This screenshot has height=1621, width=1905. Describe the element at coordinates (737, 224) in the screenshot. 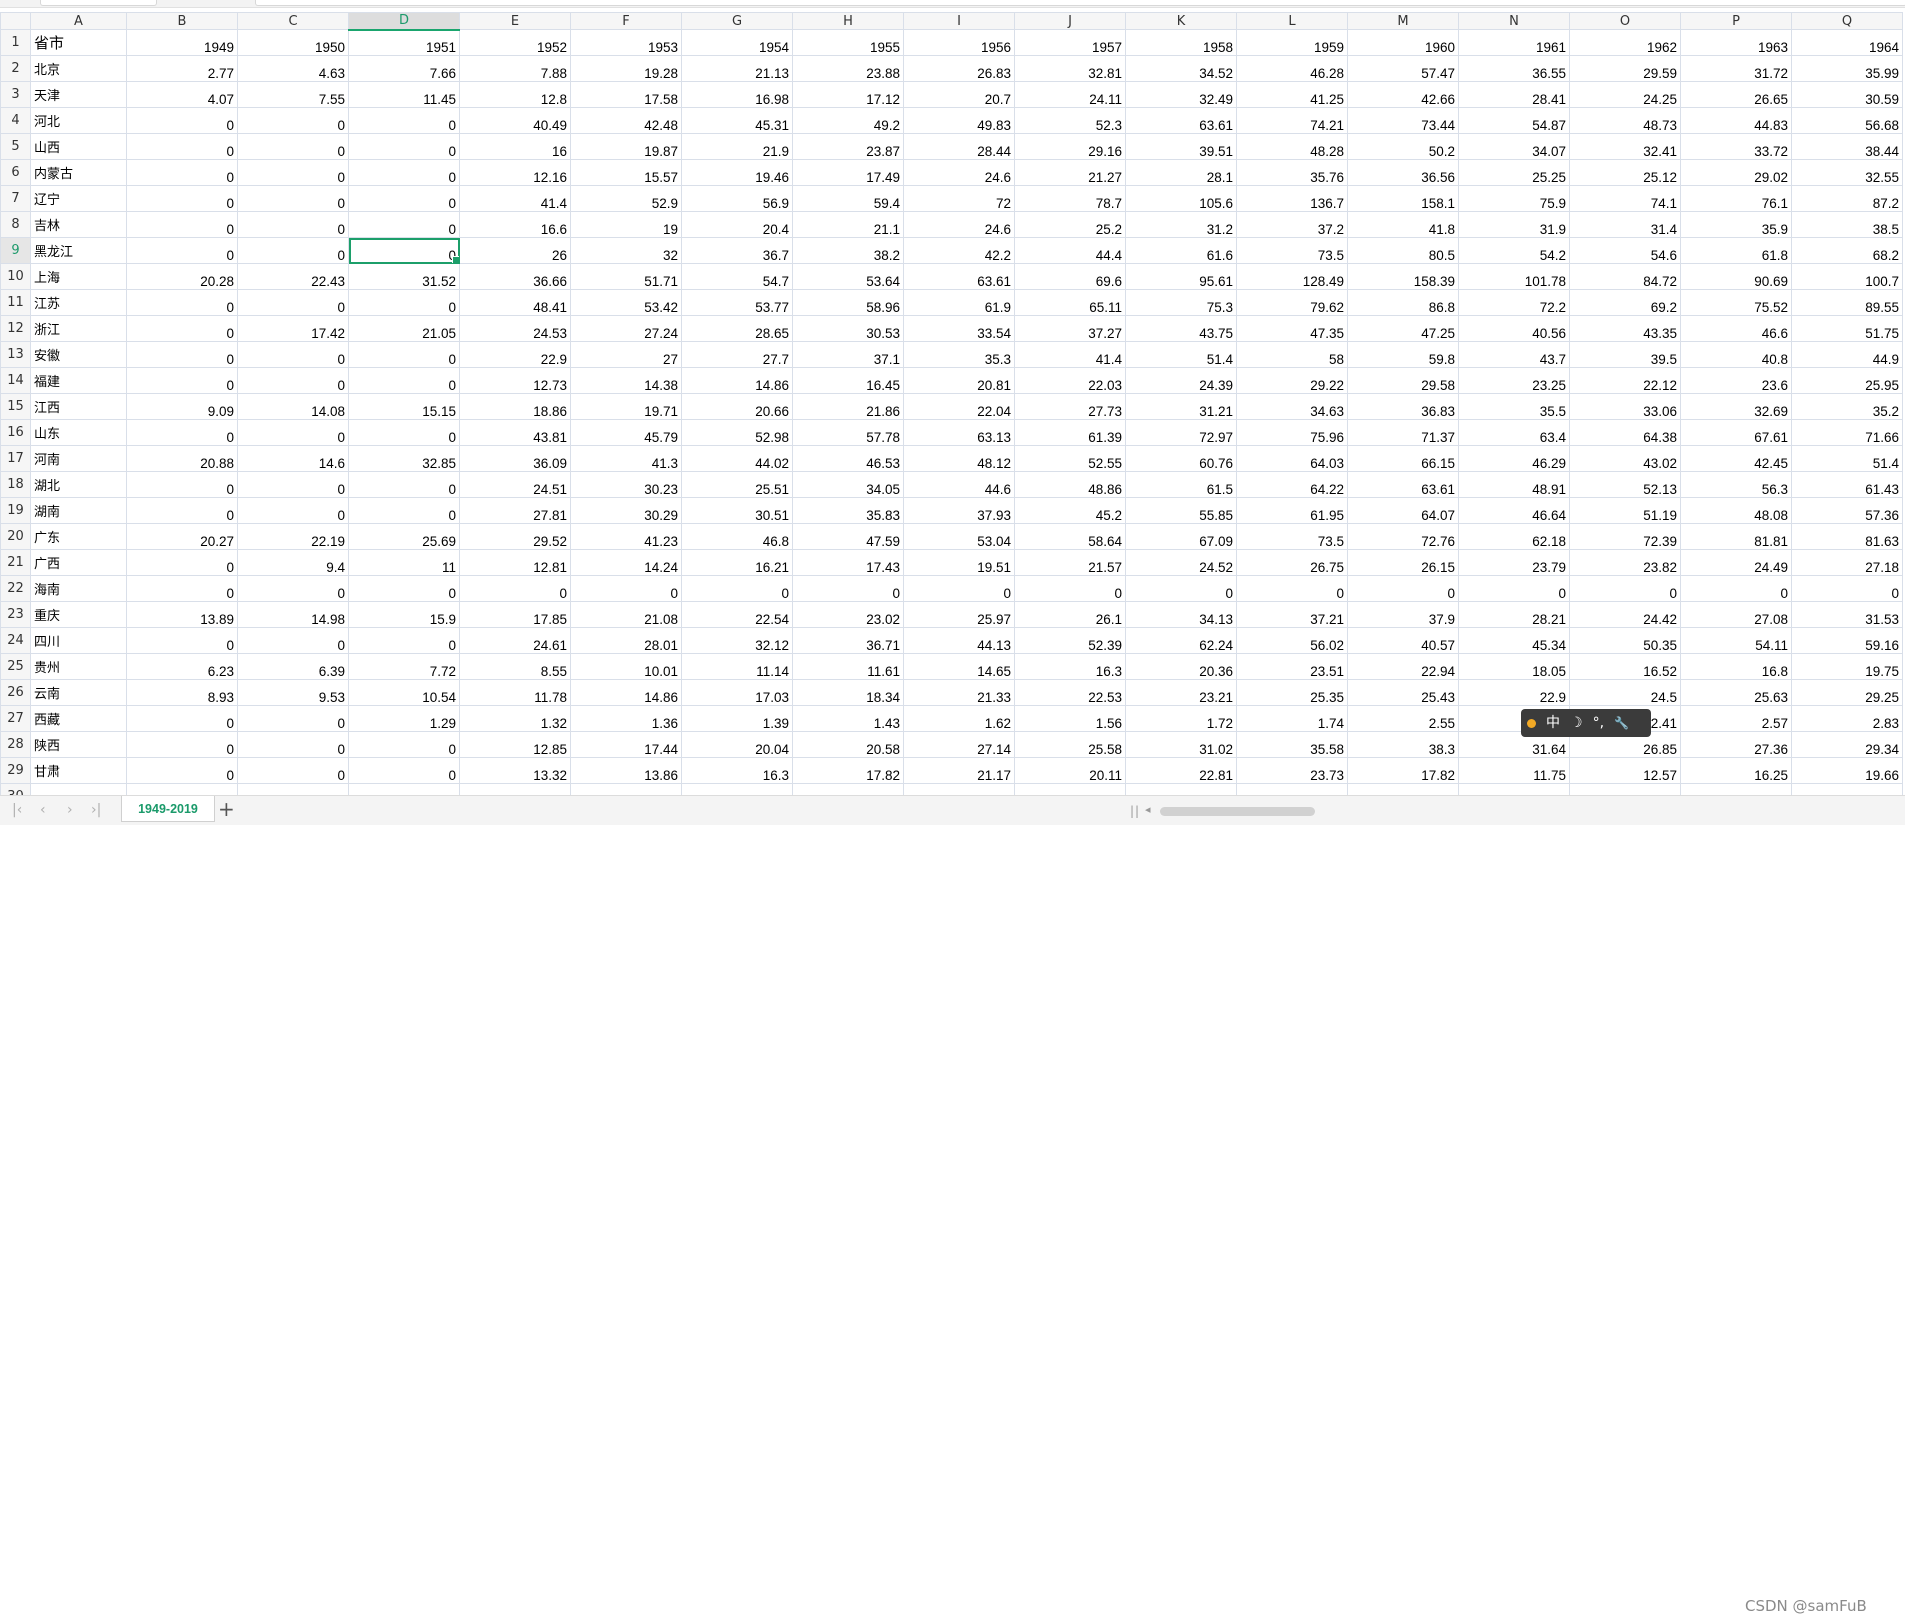

I see `value-cell: 20.4` at that location.